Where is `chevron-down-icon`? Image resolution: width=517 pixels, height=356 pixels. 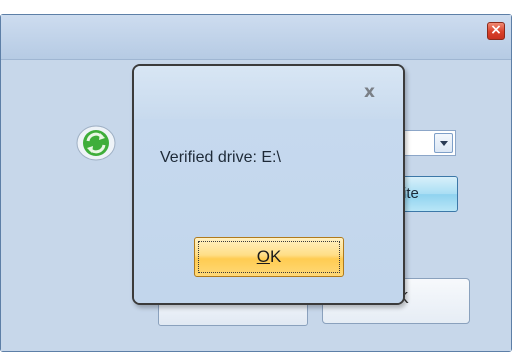
chevron-down-icon is located at coordinates (443, 143).